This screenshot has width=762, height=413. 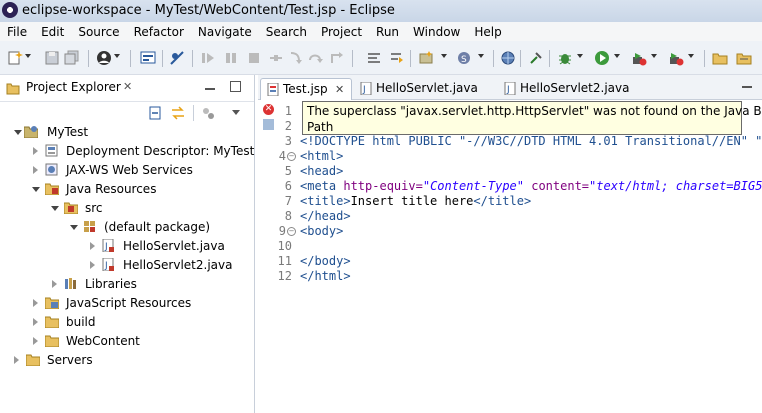 I want to click on code-line-6-attr: http-equiv=, so click(x=383, y=186).